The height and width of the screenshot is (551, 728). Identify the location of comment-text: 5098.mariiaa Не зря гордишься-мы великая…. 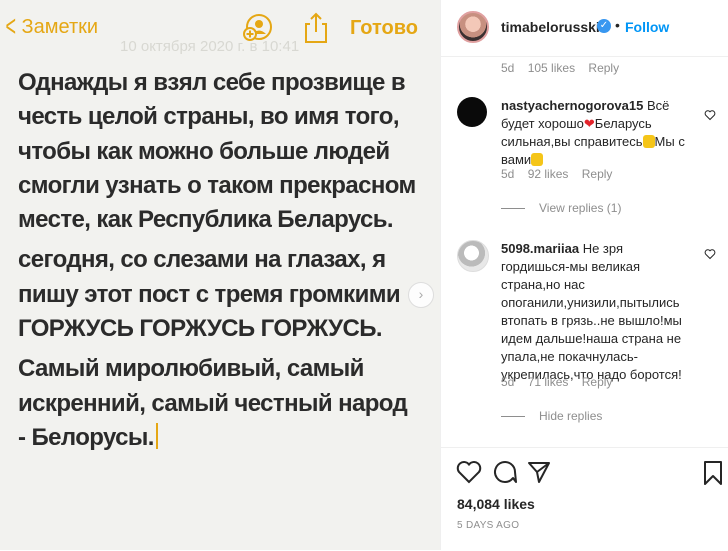
(591, 311).